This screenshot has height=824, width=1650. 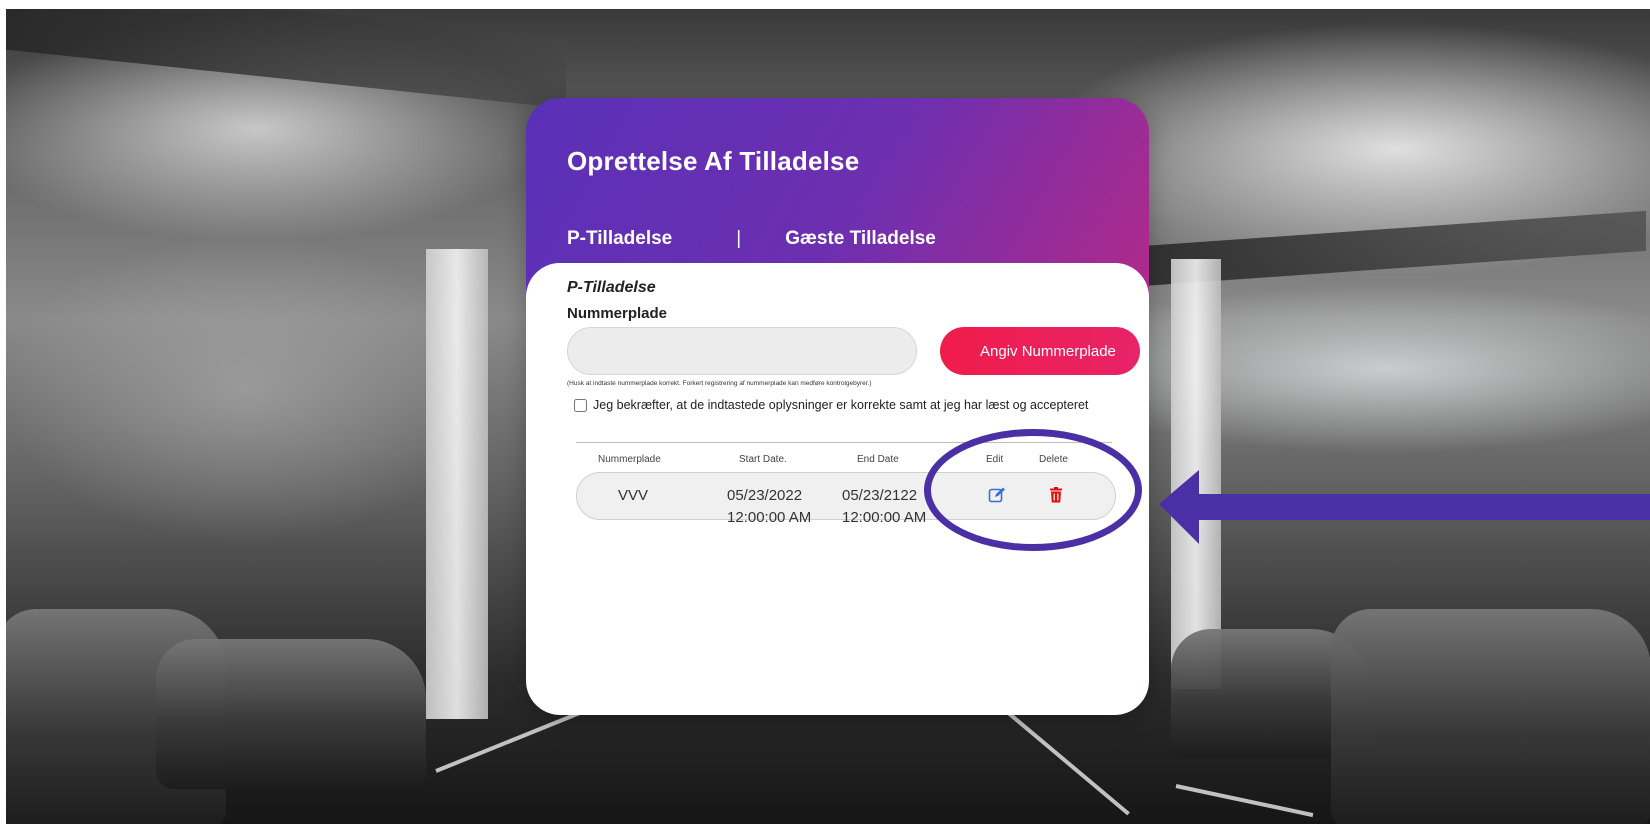 I want to click on row-end-date: 05/23/2122, so click(x=880, y=495).